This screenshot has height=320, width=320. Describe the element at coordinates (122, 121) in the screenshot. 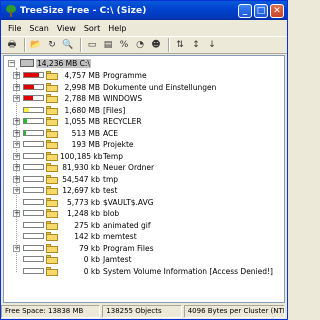

I see `item-name: RECYCLER` at that location.